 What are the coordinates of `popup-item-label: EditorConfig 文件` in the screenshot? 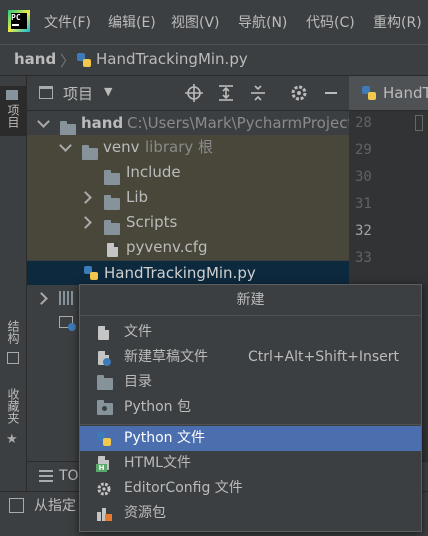 It's located at (183, 488).